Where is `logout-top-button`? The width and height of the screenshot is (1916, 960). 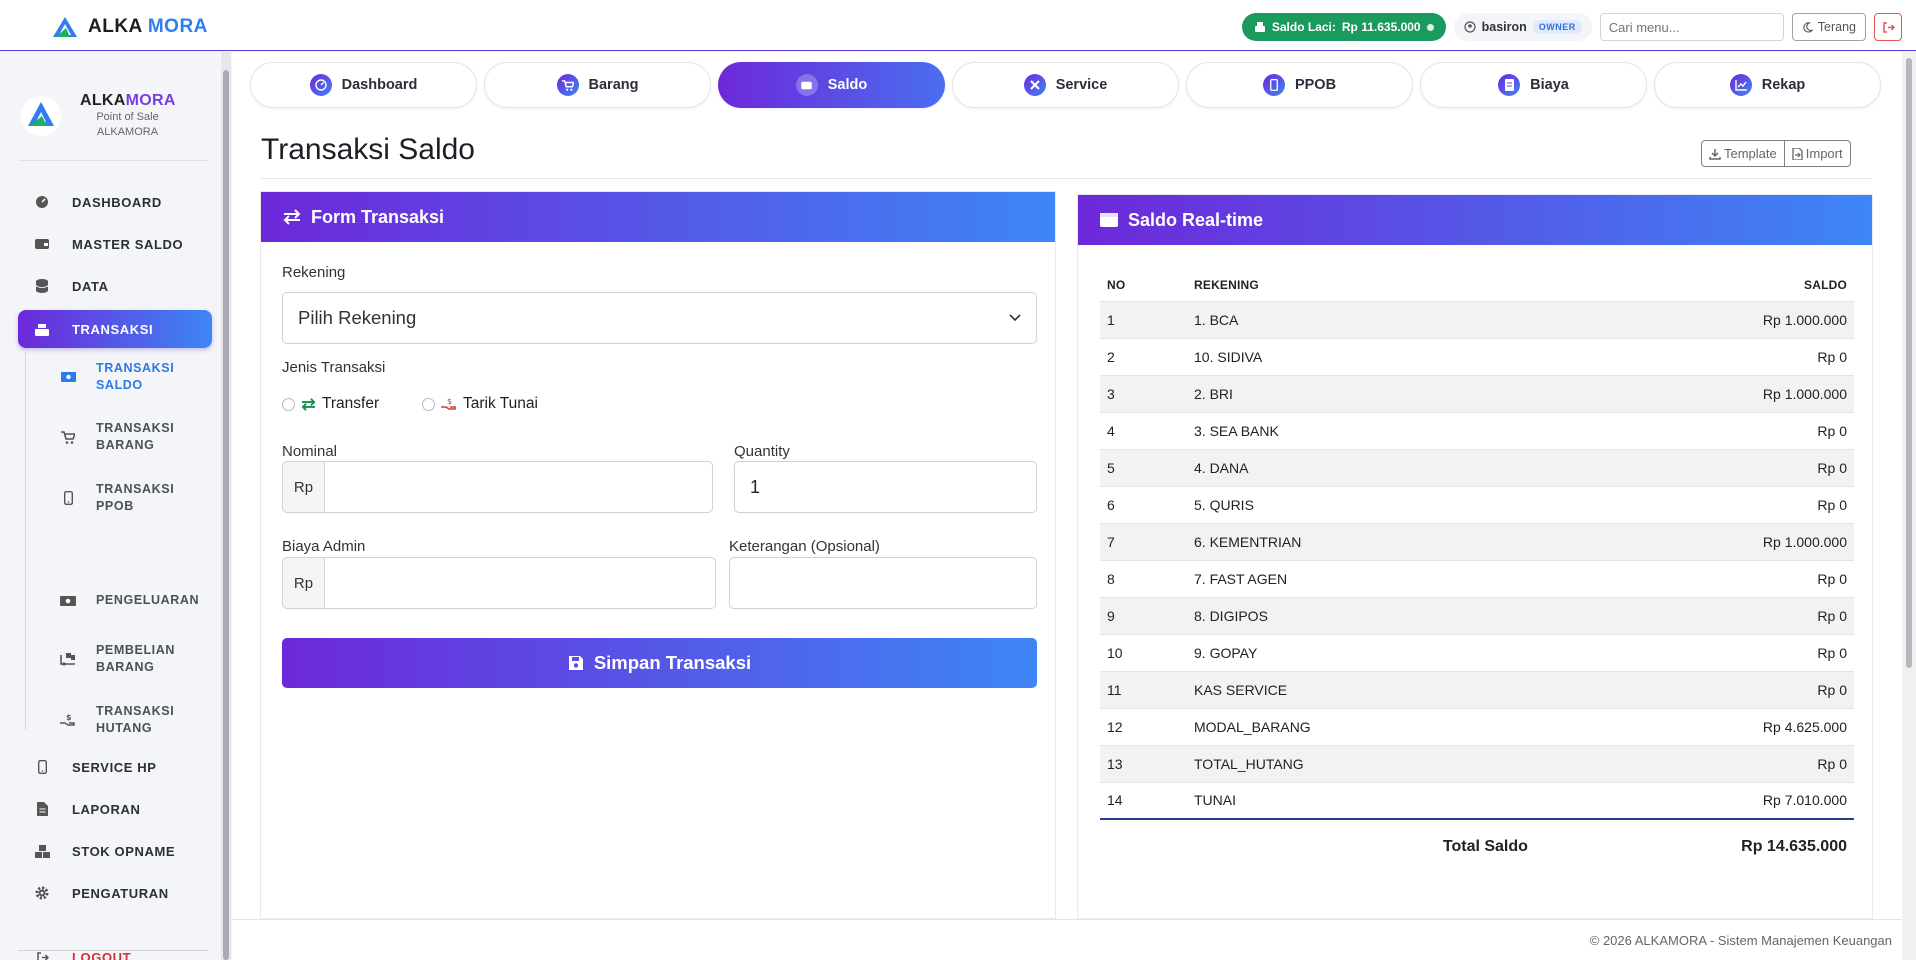 logout-top-button is located at coordinates (1888, 27).